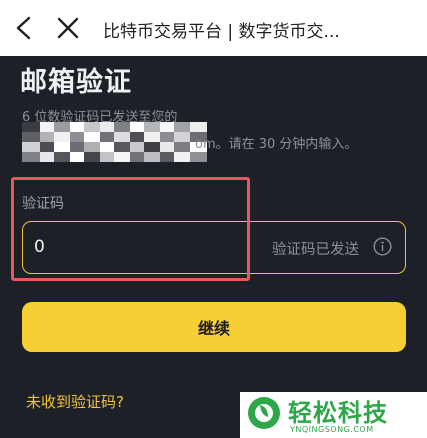  What do you see at coordinates (24, 28) in the screenshot?
I see `back-arrow-icon` at bounding box center [24, 28].